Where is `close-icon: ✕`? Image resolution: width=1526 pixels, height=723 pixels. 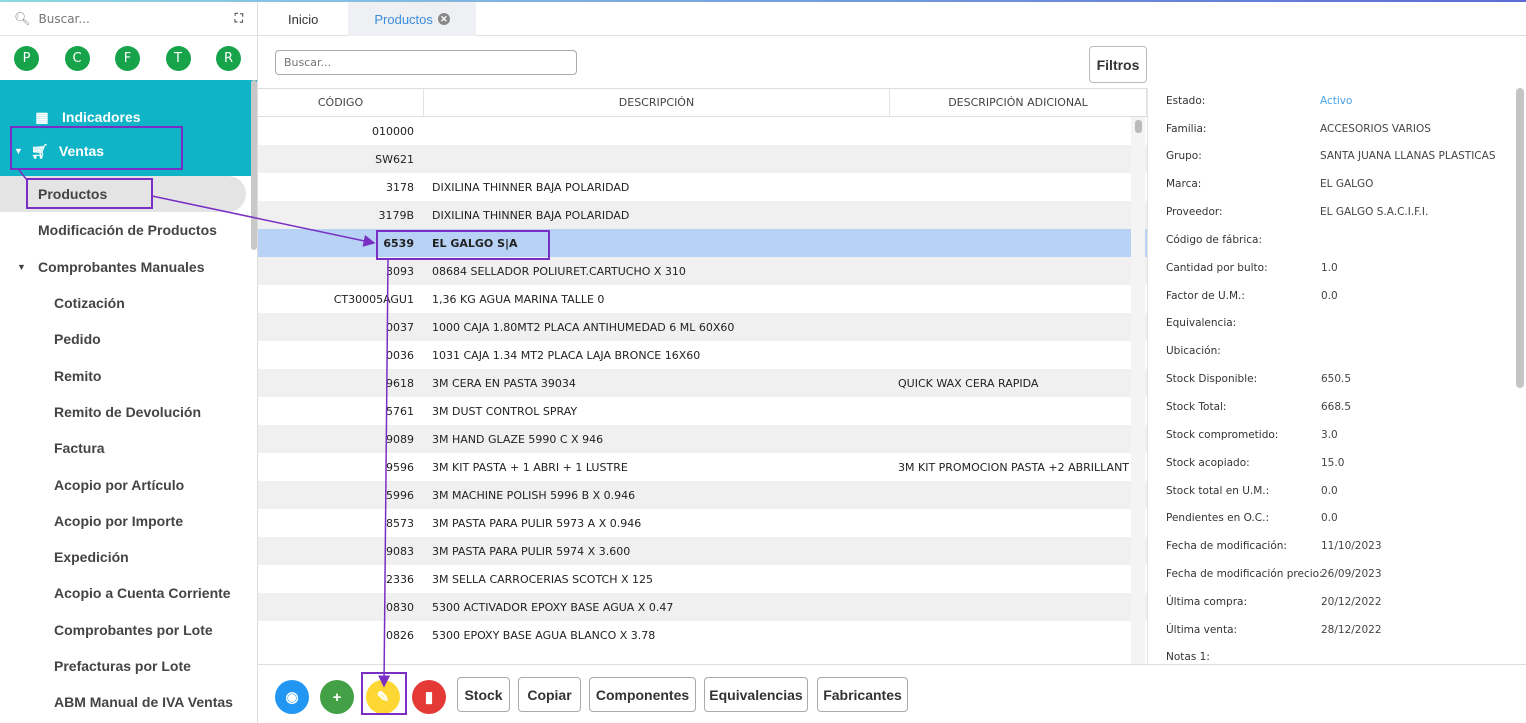
close-icon: ✕ is located at coordinates (443, 19).